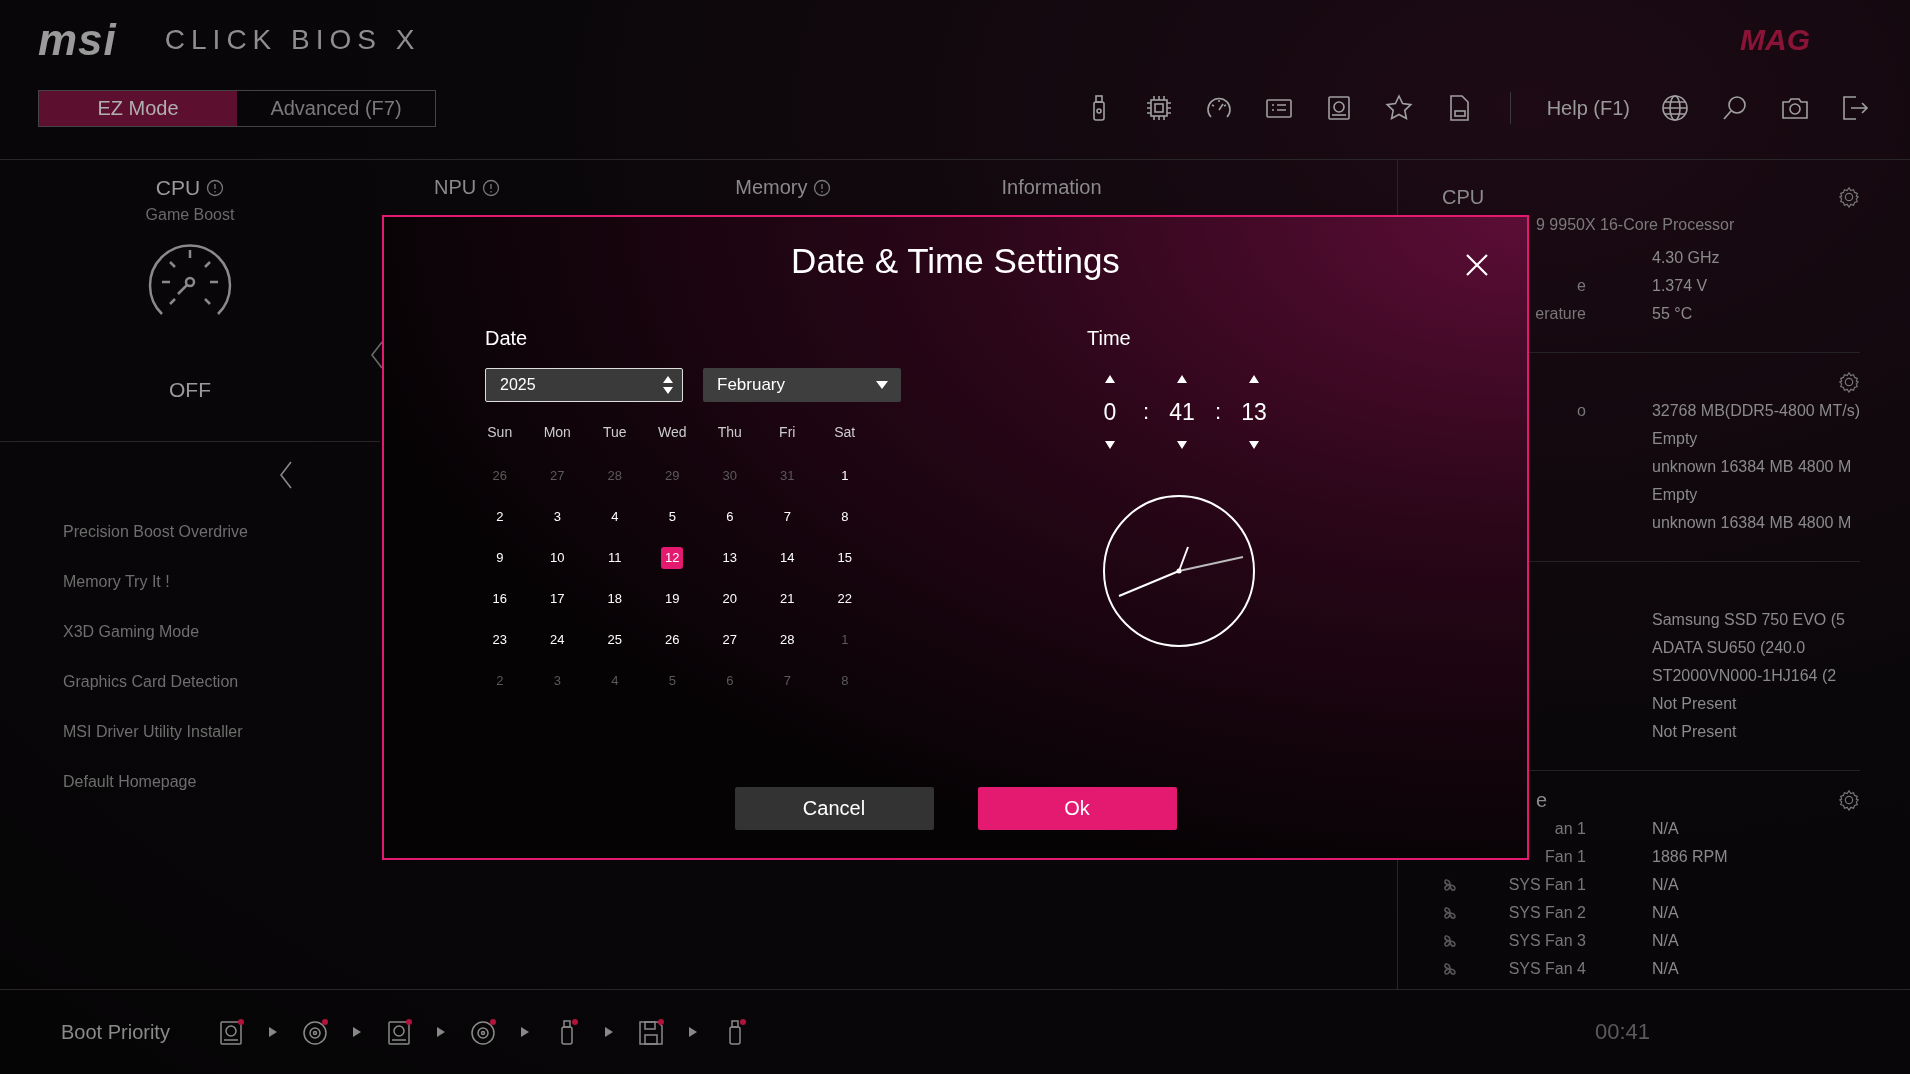 The height and width of the screenshot is (1074, 1910). What do you see at coordinates (1051, 187) in the screenshot?
I see `column-title: Information` at bounding box center [1051, 187].